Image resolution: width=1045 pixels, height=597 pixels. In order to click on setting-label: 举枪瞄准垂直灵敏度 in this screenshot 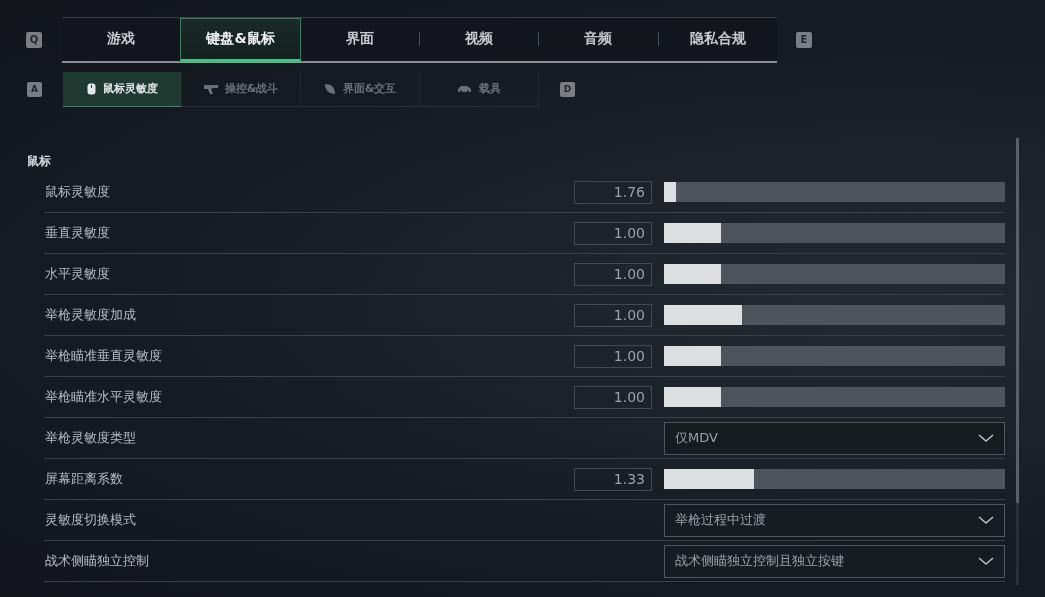, I will do `click(103, 356)`.